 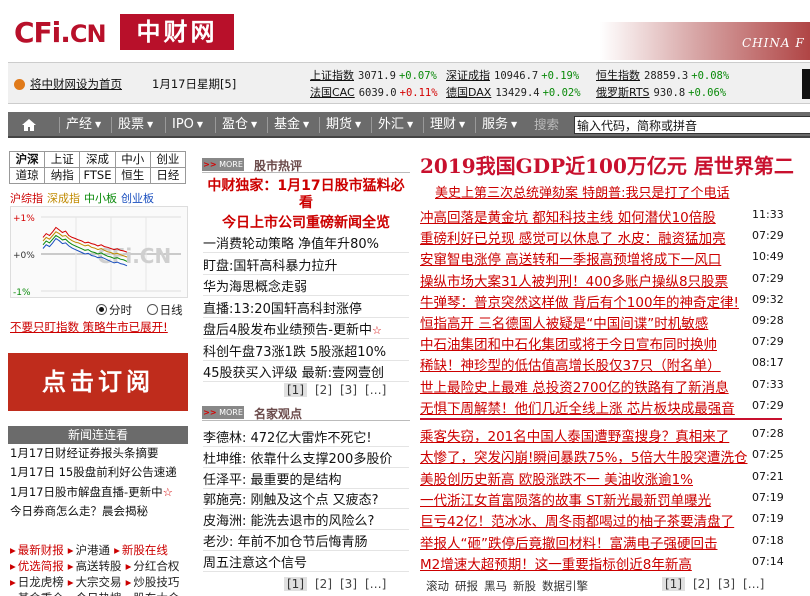 What do you see at coordinates (91, 492) in the screenshot?
I see `news-connect-item: 1月17日股市解盘直播-更新中☆` at bounding box center [91, 492].